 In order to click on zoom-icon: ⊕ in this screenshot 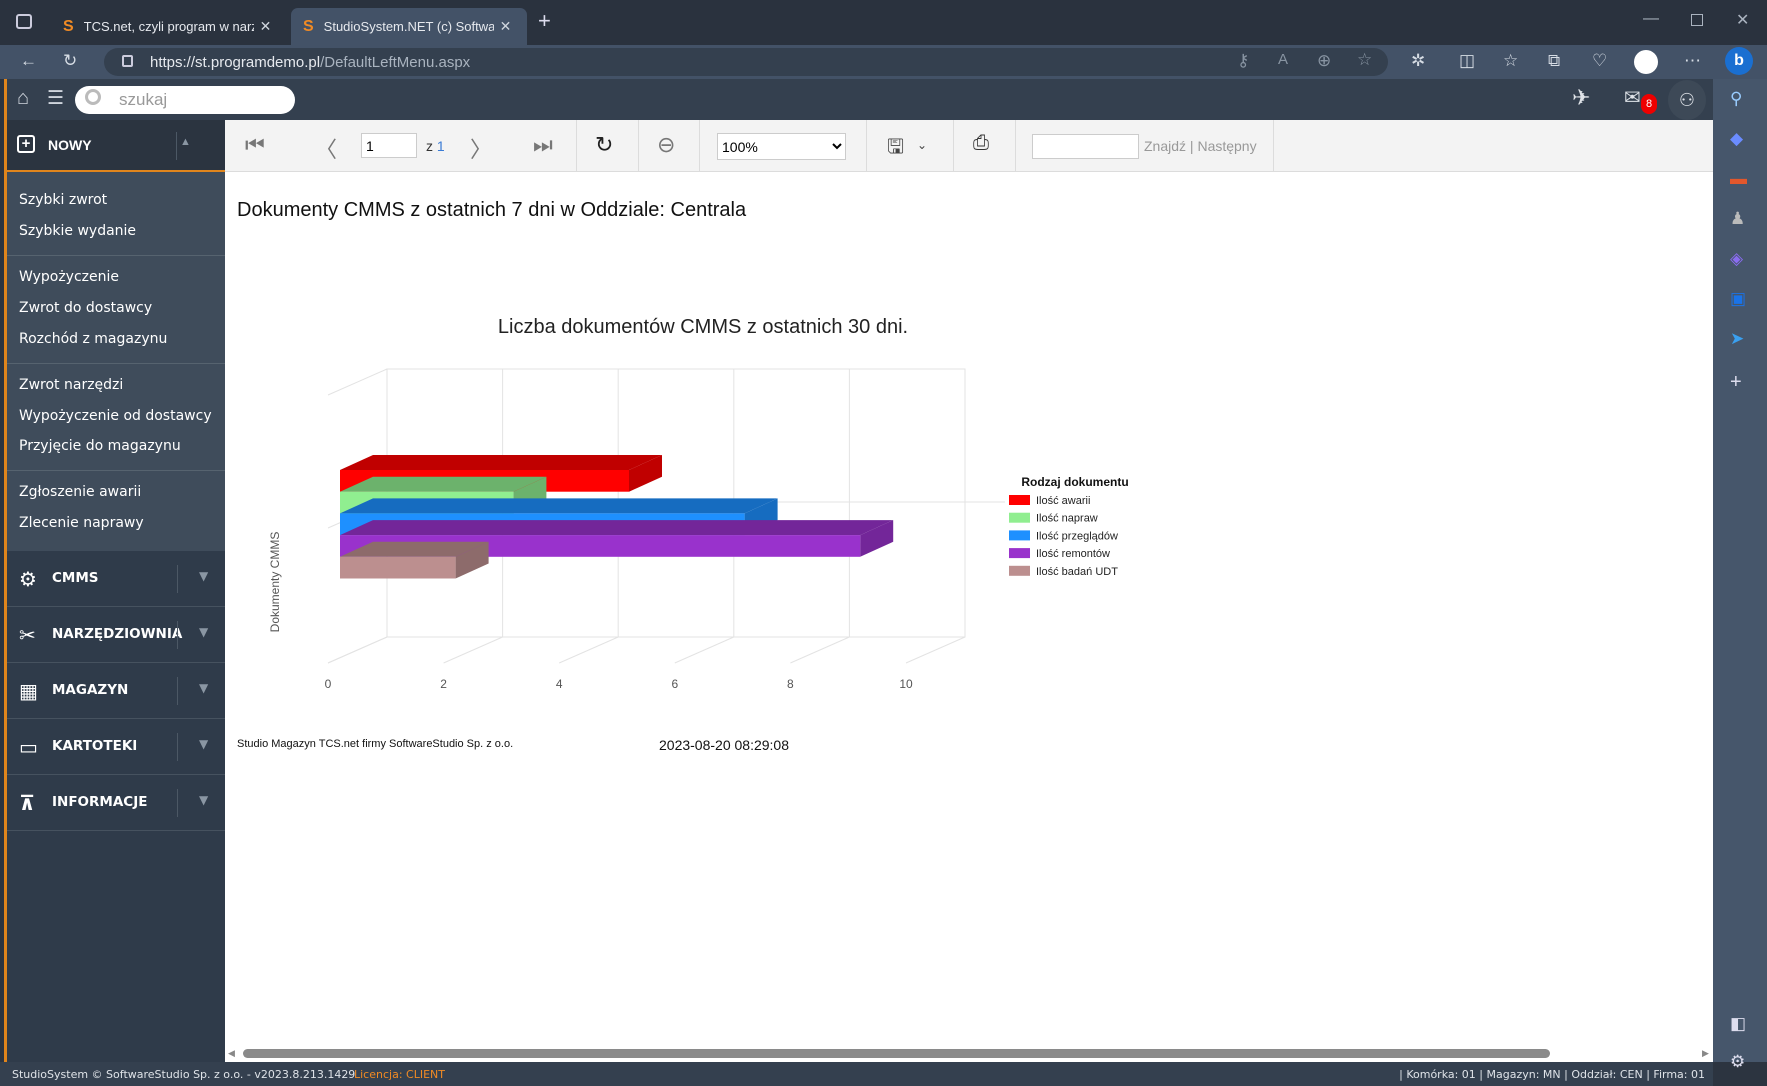, I will do `click(1324, 61)`.